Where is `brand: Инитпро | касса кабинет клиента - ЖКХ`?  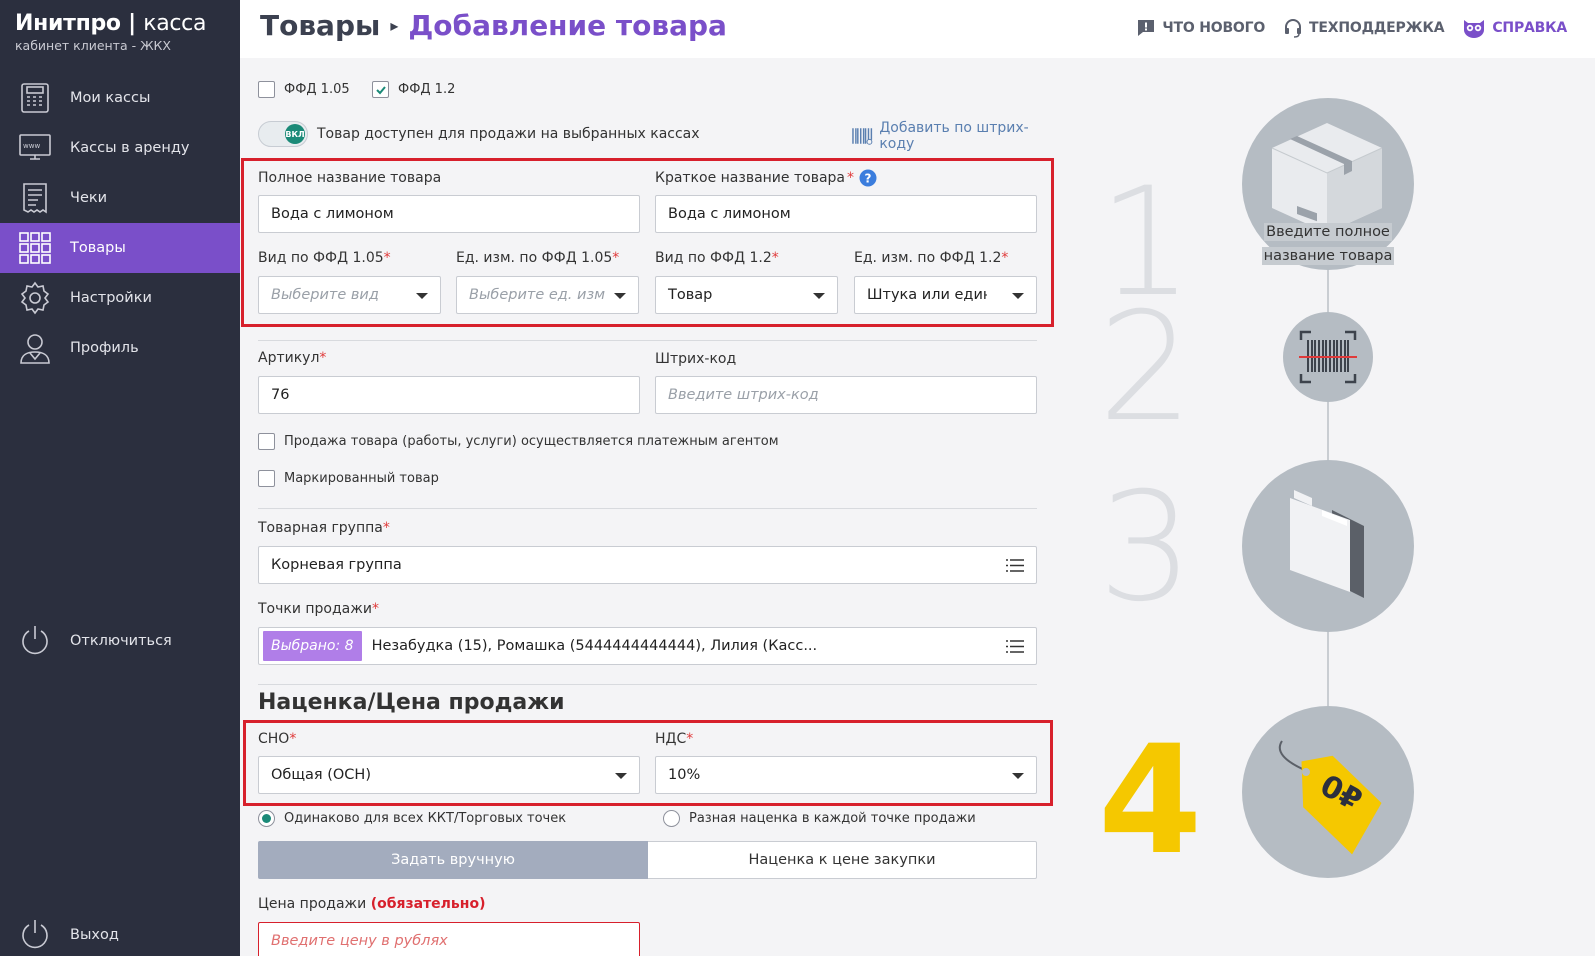
brand: Инитпро | касса кабинет клиента - ЖКХ is located at coordinates (110, 32).